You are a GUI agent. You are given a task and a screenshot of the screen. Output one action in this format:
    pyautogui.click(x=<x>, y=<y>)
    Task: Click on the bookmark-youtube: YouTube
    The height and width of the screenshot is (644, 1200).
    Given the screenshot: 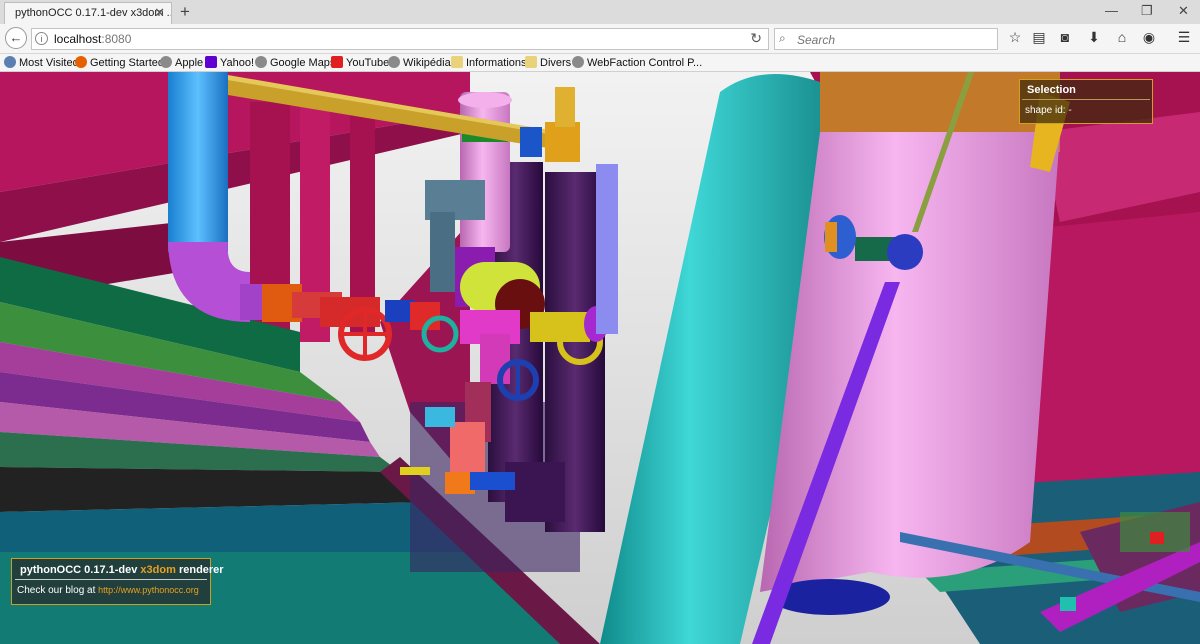 What is the action you would take?
    pyautogui.click(x=360, y=62)
    